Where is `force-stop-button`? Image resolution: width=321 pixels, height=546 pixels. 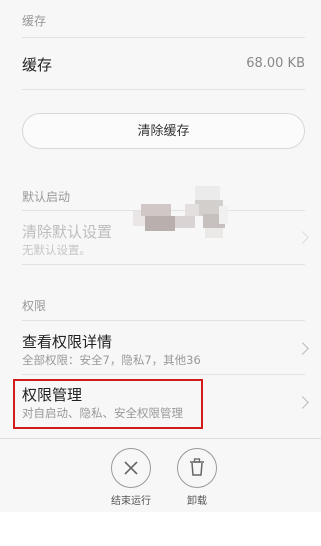
force-stop-button is located at coordinates (131, 468).